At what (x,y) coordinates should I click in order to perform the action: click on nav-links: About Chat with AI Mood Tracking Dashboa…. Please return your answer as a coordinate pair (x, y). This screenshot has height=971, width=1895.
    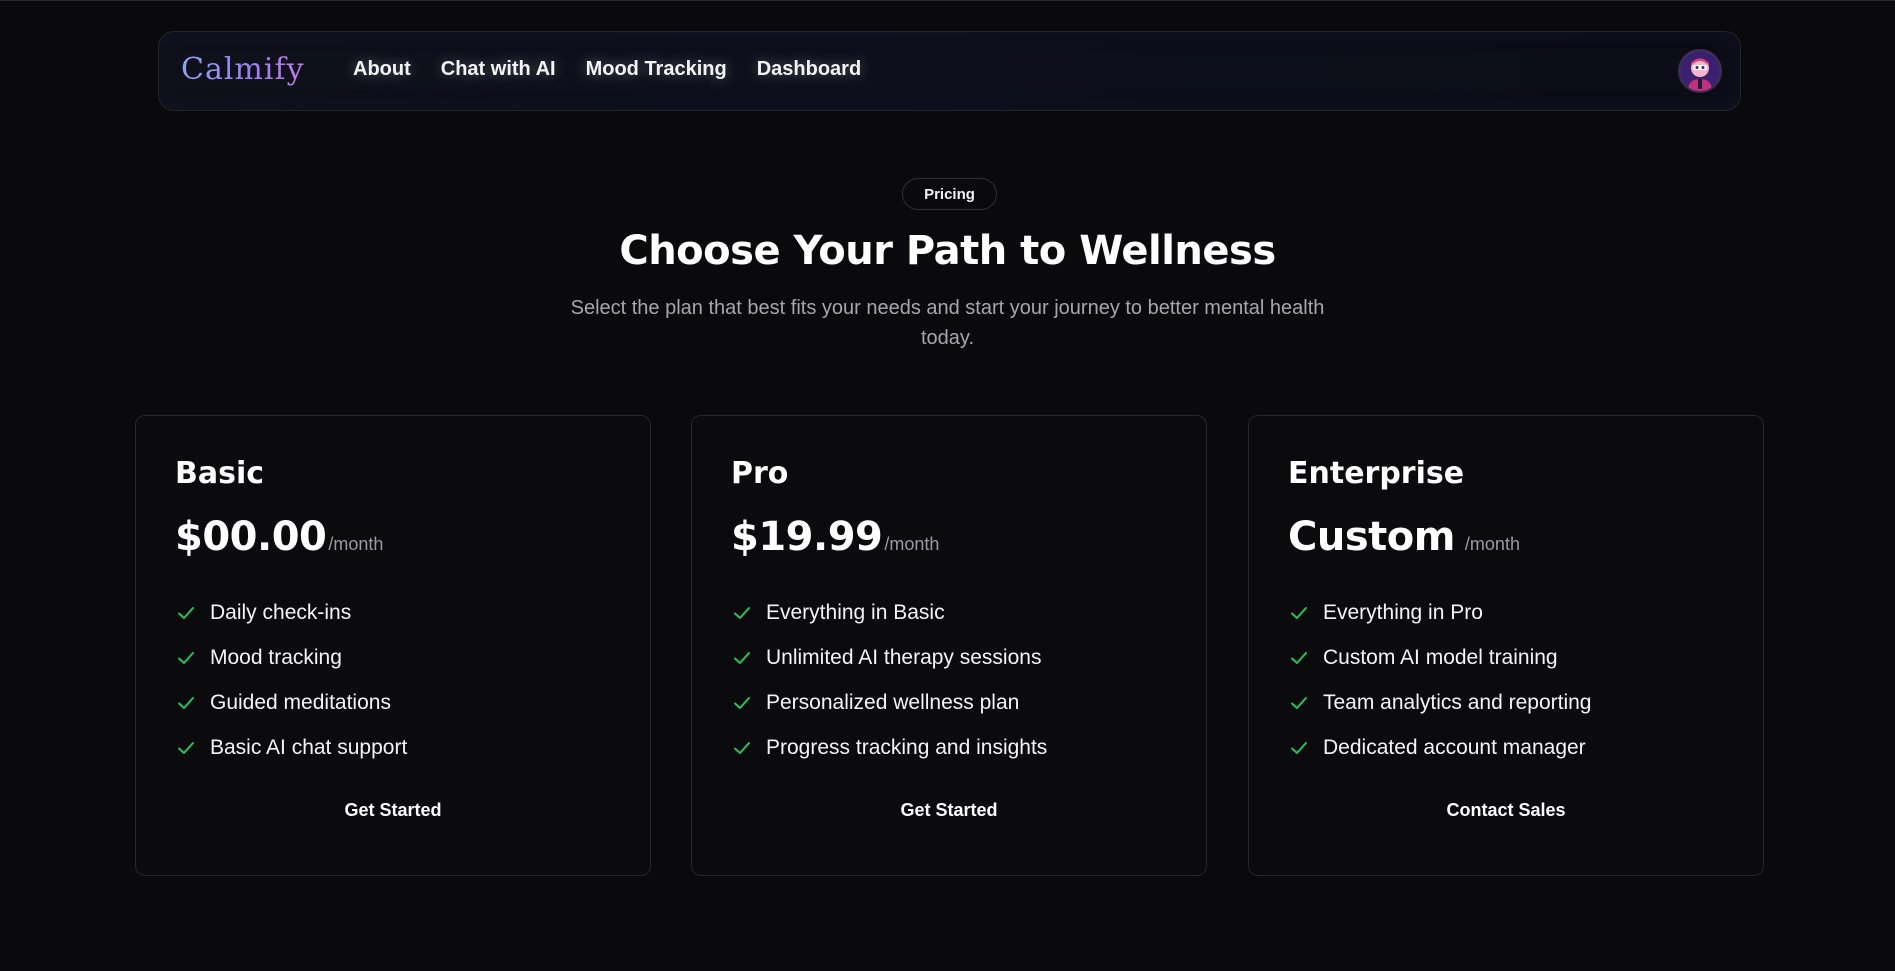
    Looking at the image, I should click on (622, 69).